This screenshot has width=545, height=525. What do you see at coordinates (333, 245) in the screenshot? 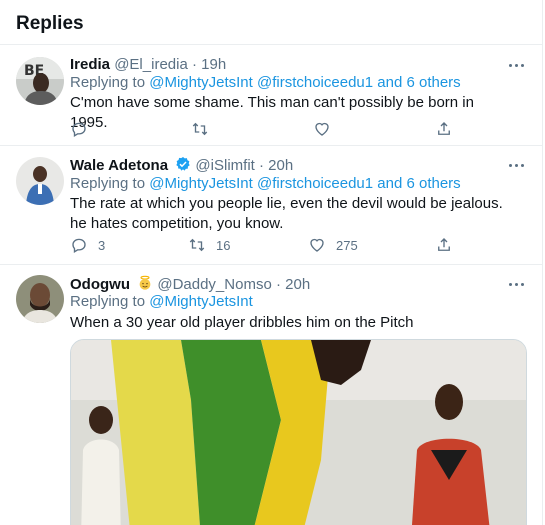
I see `like-button: 275` at bounding box center [333, 245].